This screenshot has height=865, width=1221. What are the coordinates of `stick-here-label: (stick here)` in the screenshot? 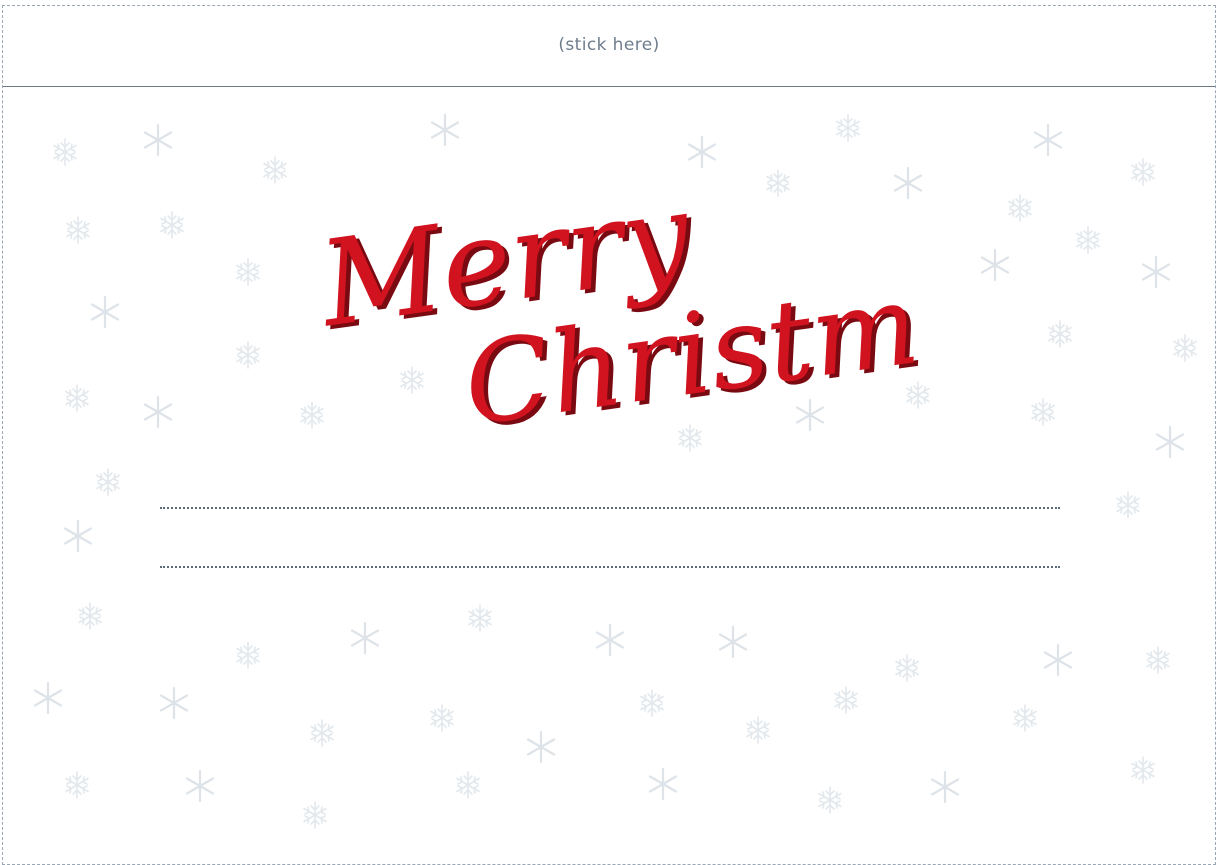 It's located at (609, 45).